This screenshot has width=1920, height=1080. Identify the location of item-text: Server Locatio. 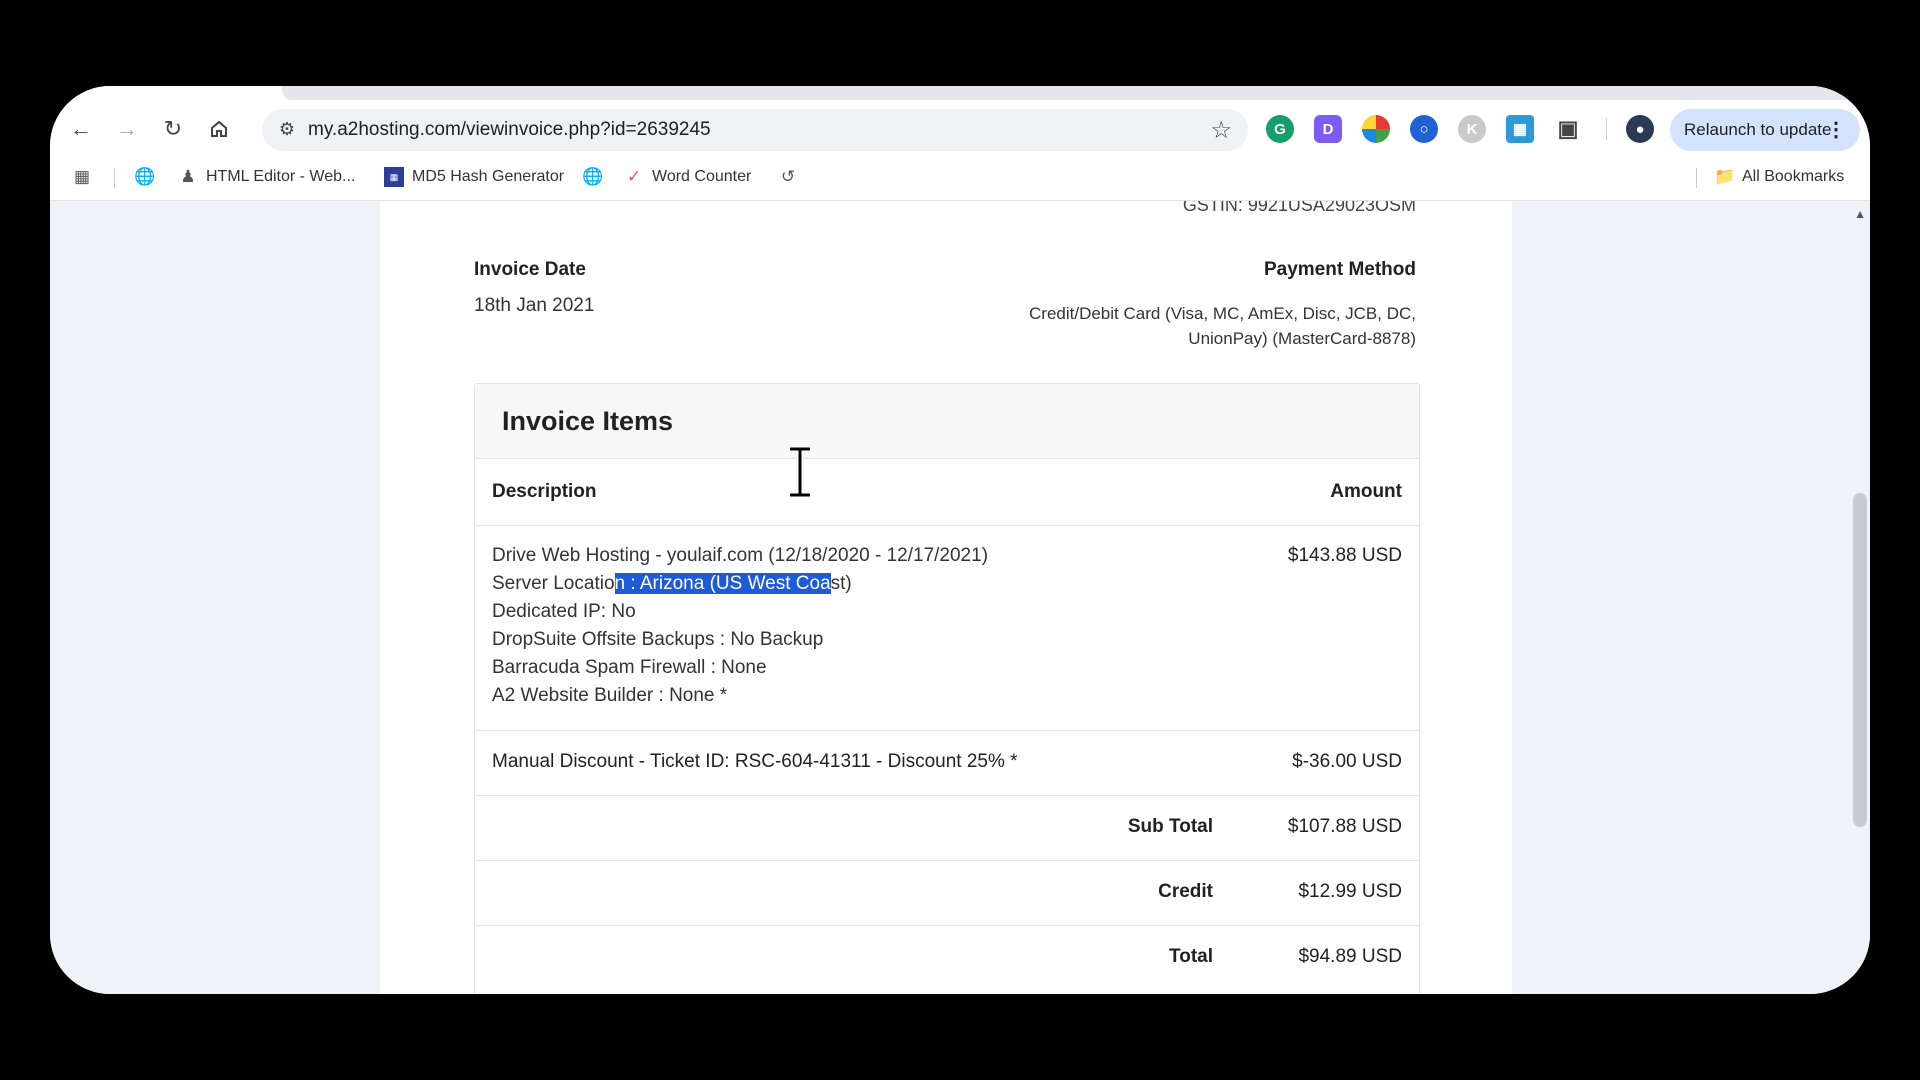
(553, 583).